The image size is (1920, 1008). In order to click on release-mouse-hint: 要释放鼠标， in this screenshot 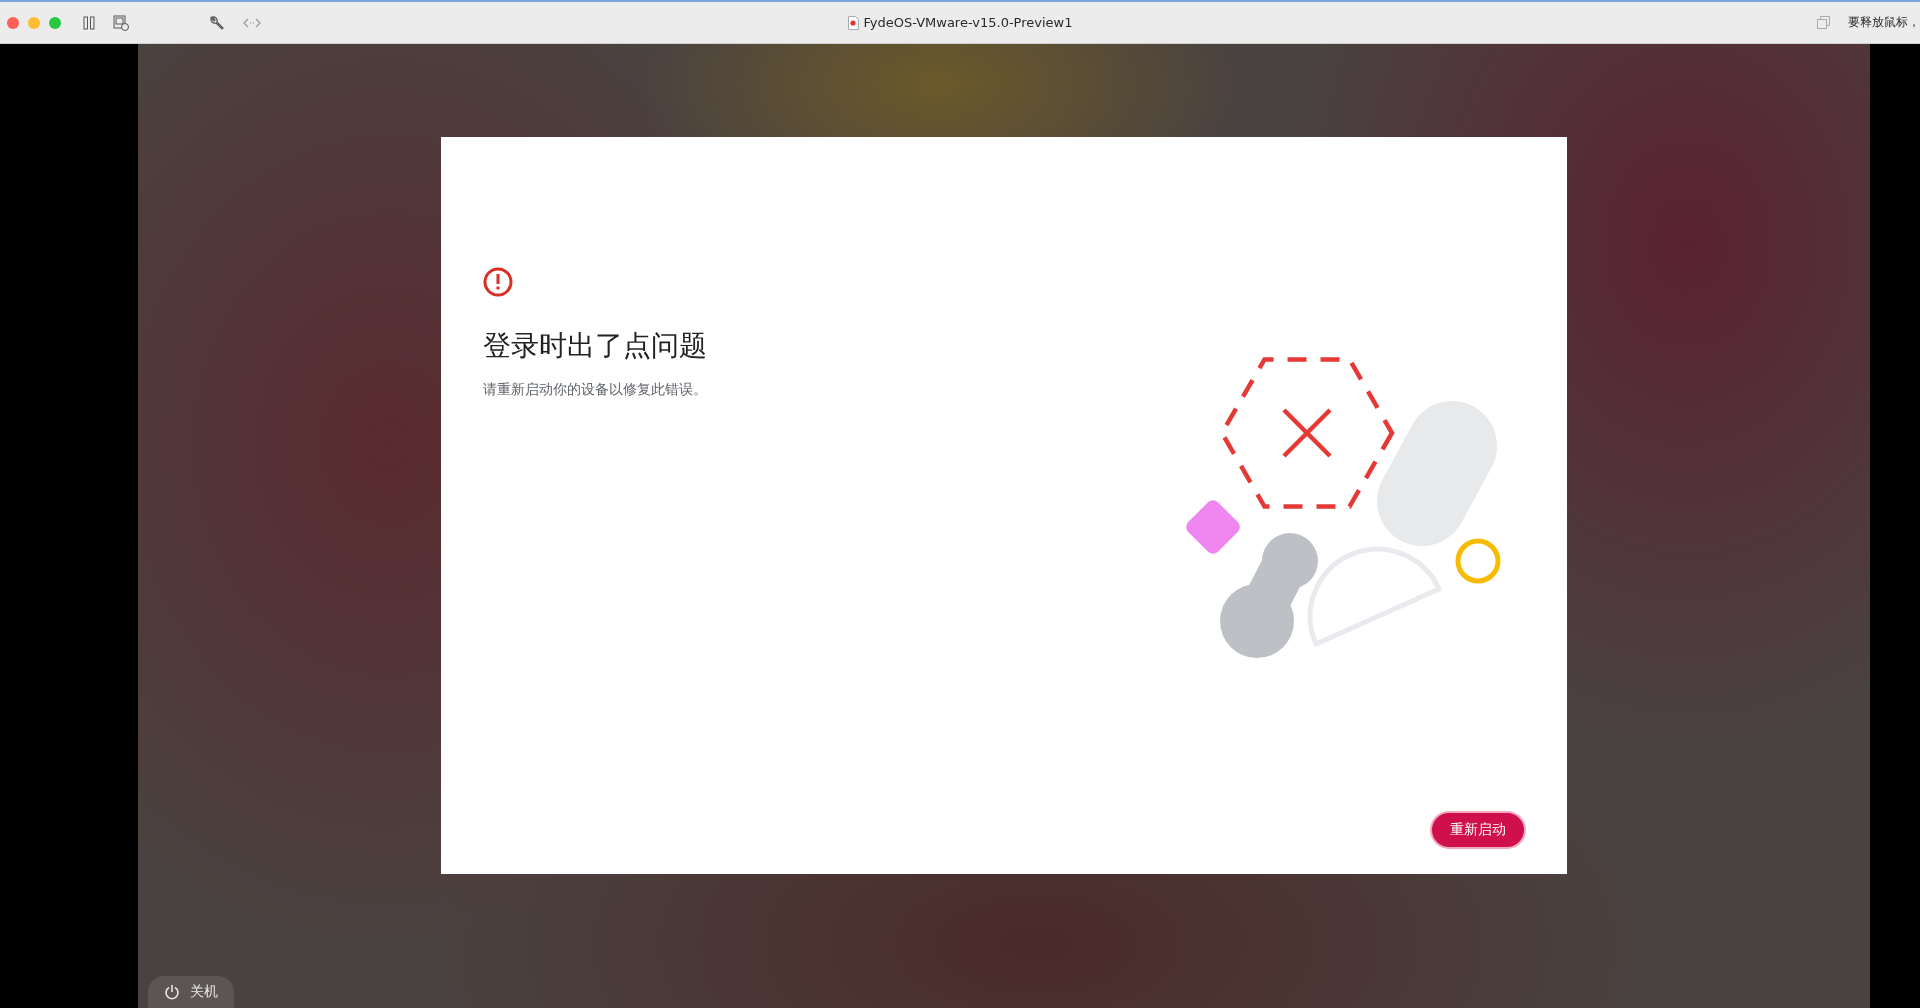, I will do `click(1884, 22)`.